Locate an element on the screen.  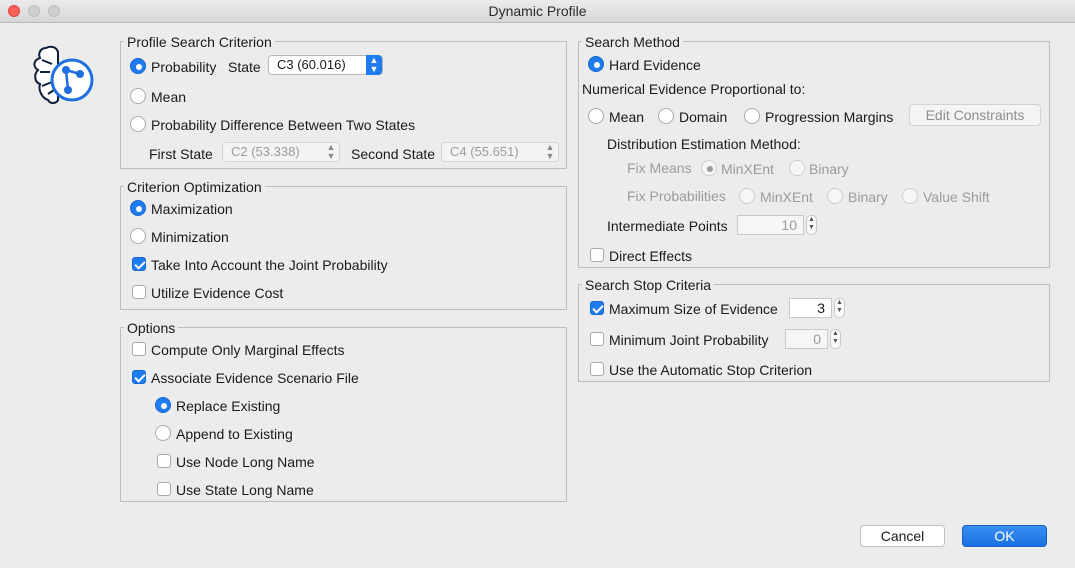
distribution-method-label: Distribution Estimation Method: is located at coordinates (704, 144).